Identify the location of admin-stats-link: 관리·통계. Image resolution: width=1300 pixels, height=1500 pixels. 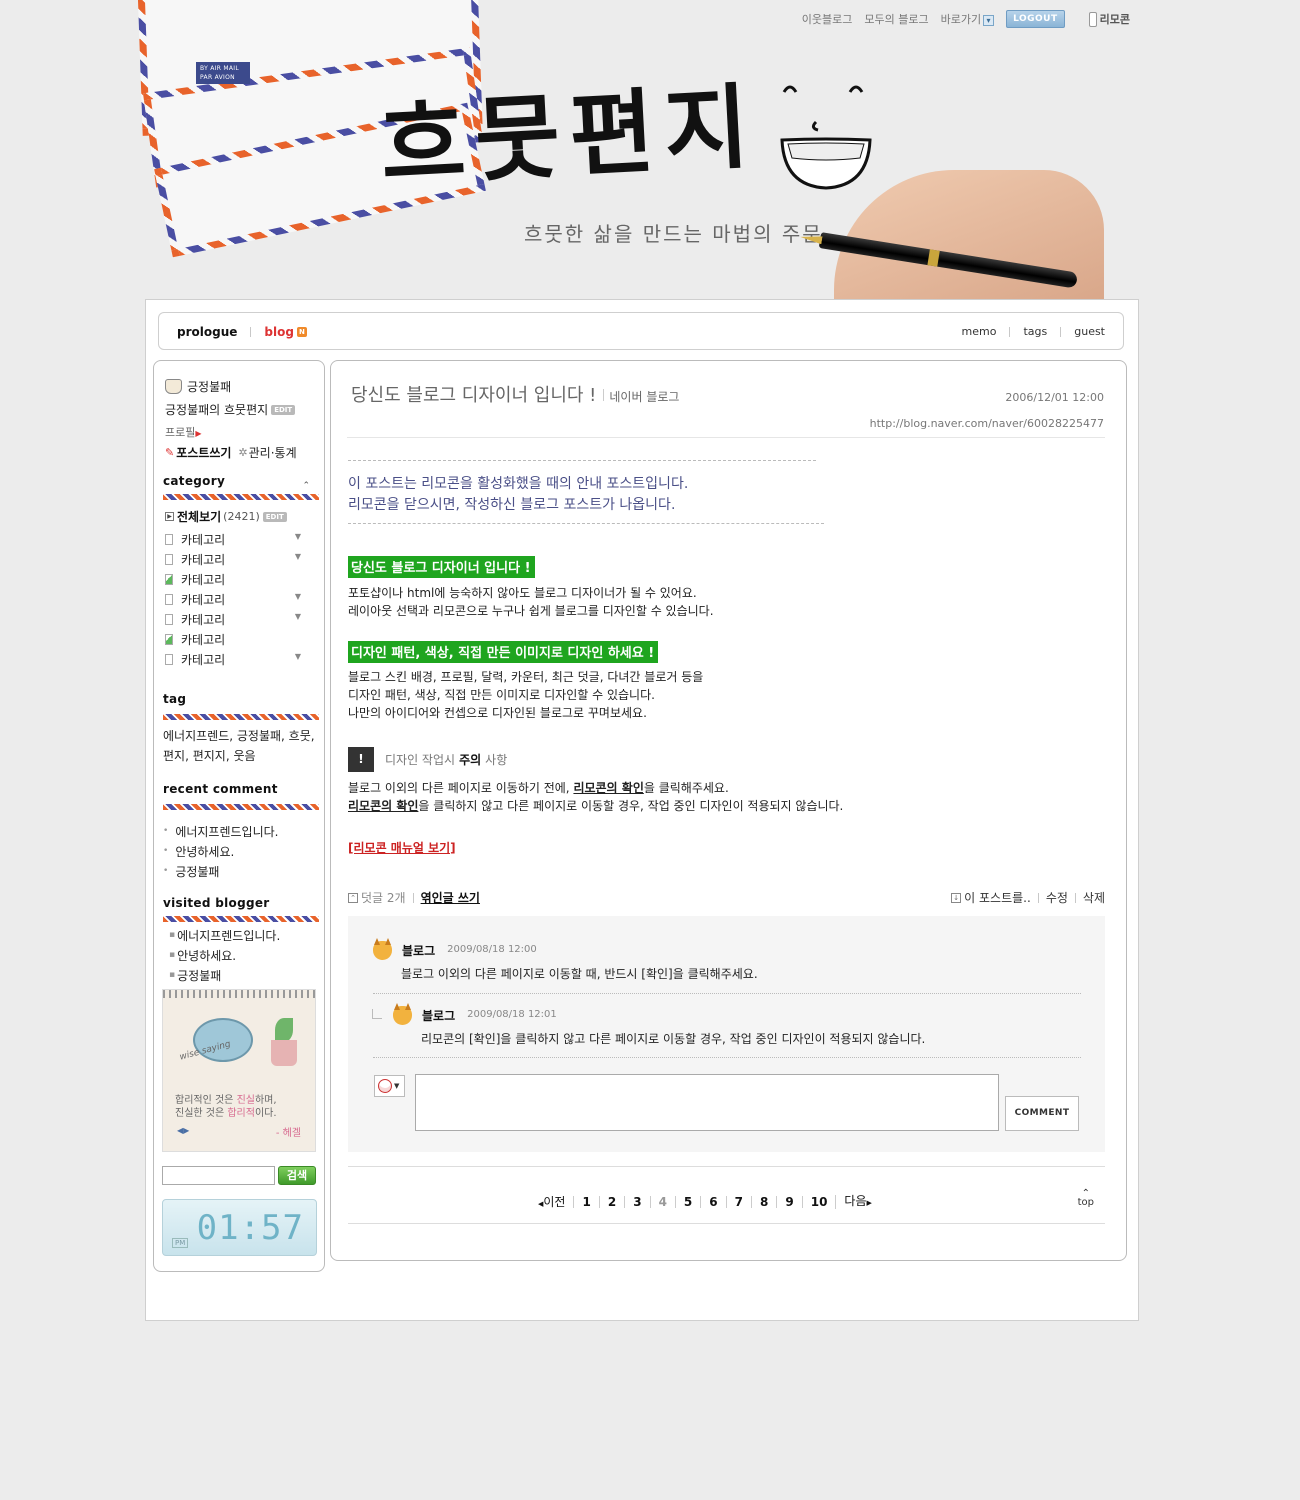
(273, 452).